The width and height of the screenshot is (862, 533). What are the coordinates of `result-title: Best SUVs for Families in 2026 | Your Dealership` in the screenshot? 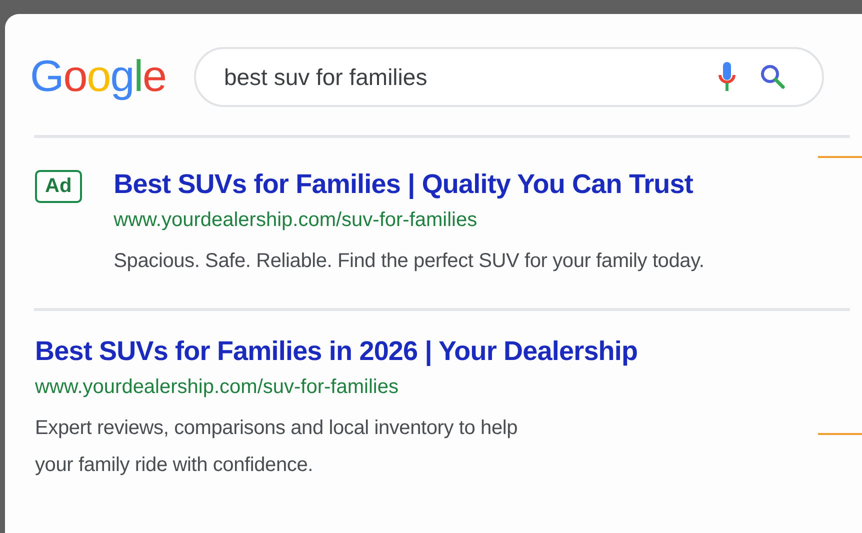 It's located at (336, 351).